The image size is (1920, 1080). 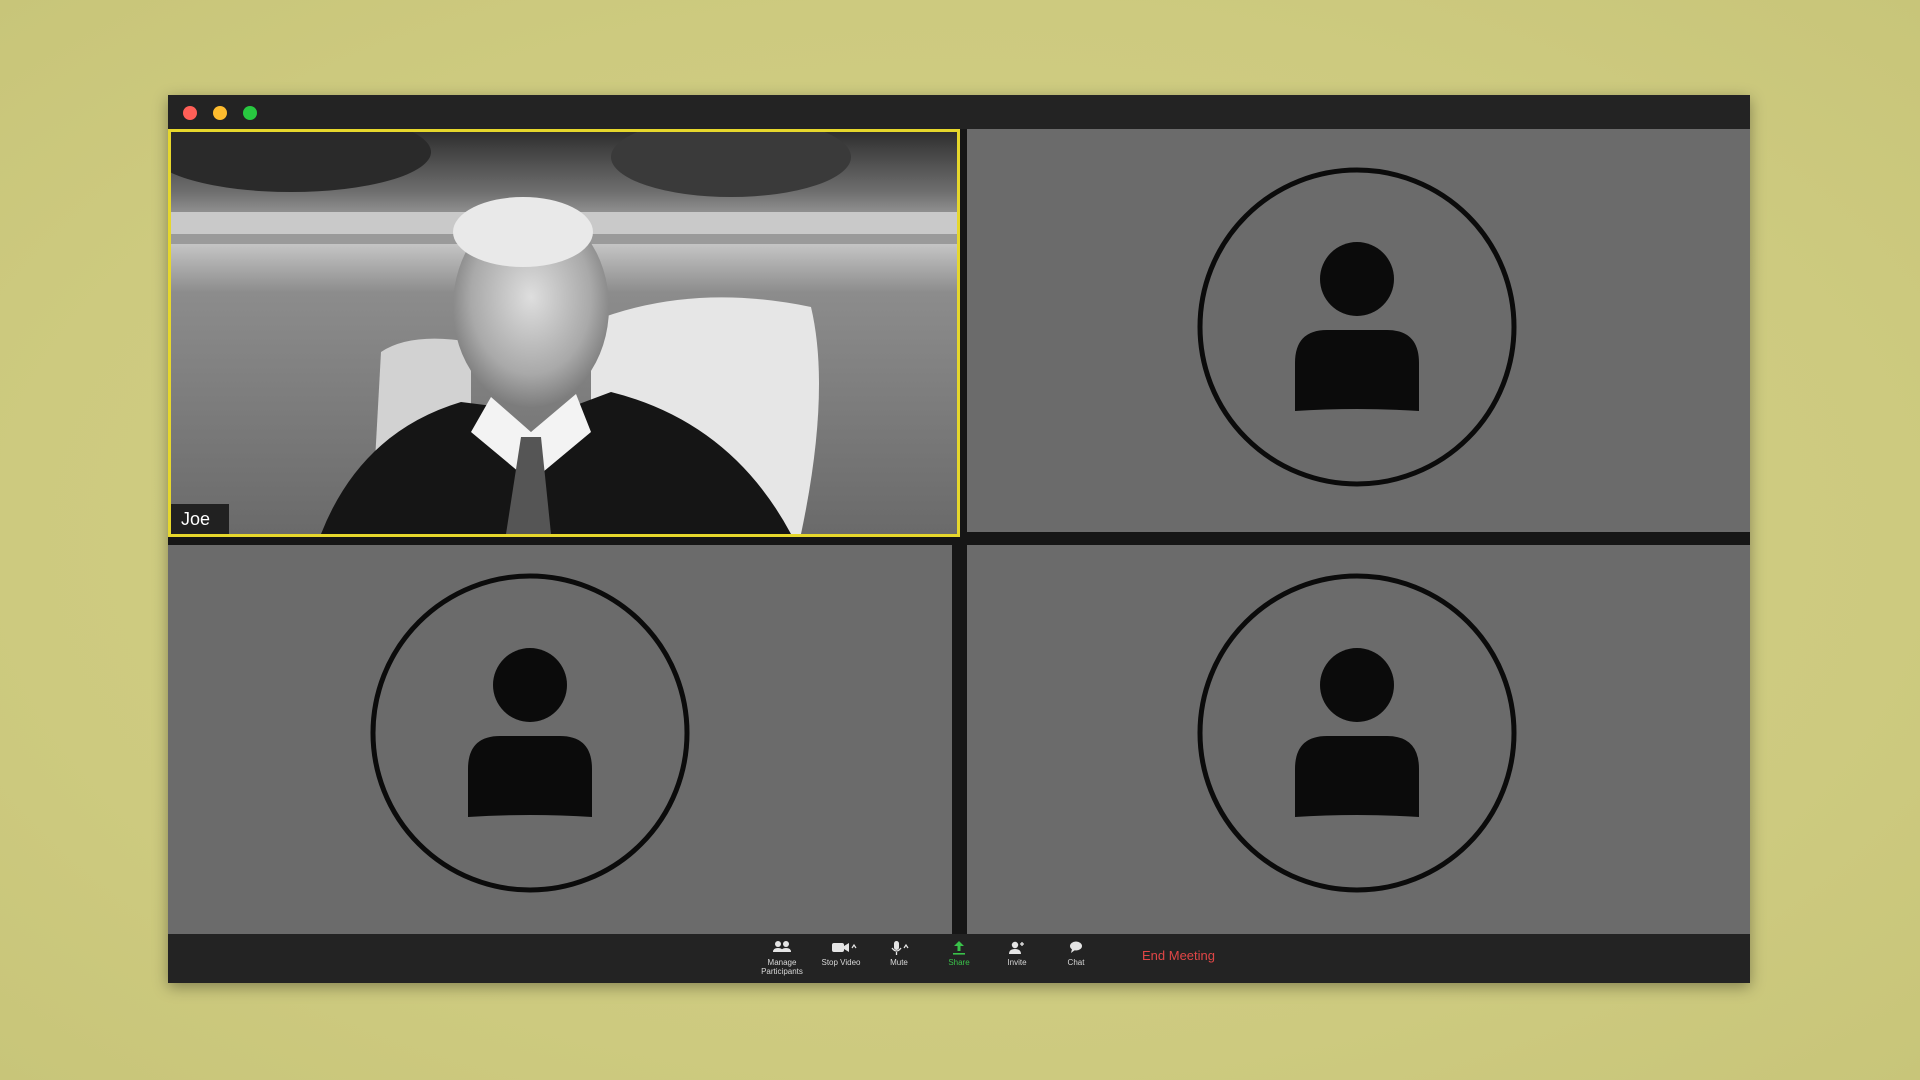 I want to click on manage-participants-label: Manage Participants, so click(x=782, y=967).